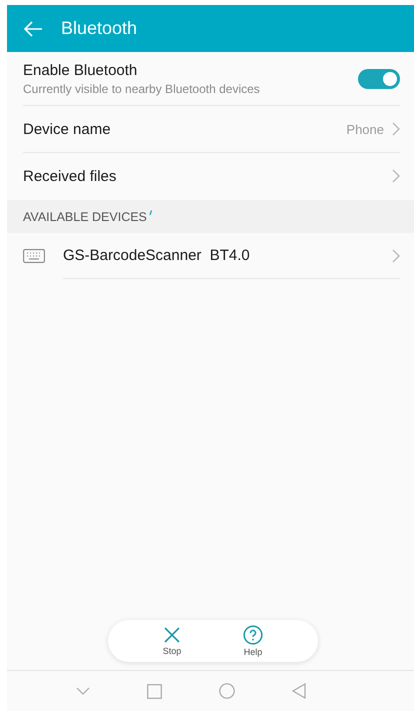 This screenshot has height=711, width=414. I want to click on setting-label: Device name, so click(67, 129).